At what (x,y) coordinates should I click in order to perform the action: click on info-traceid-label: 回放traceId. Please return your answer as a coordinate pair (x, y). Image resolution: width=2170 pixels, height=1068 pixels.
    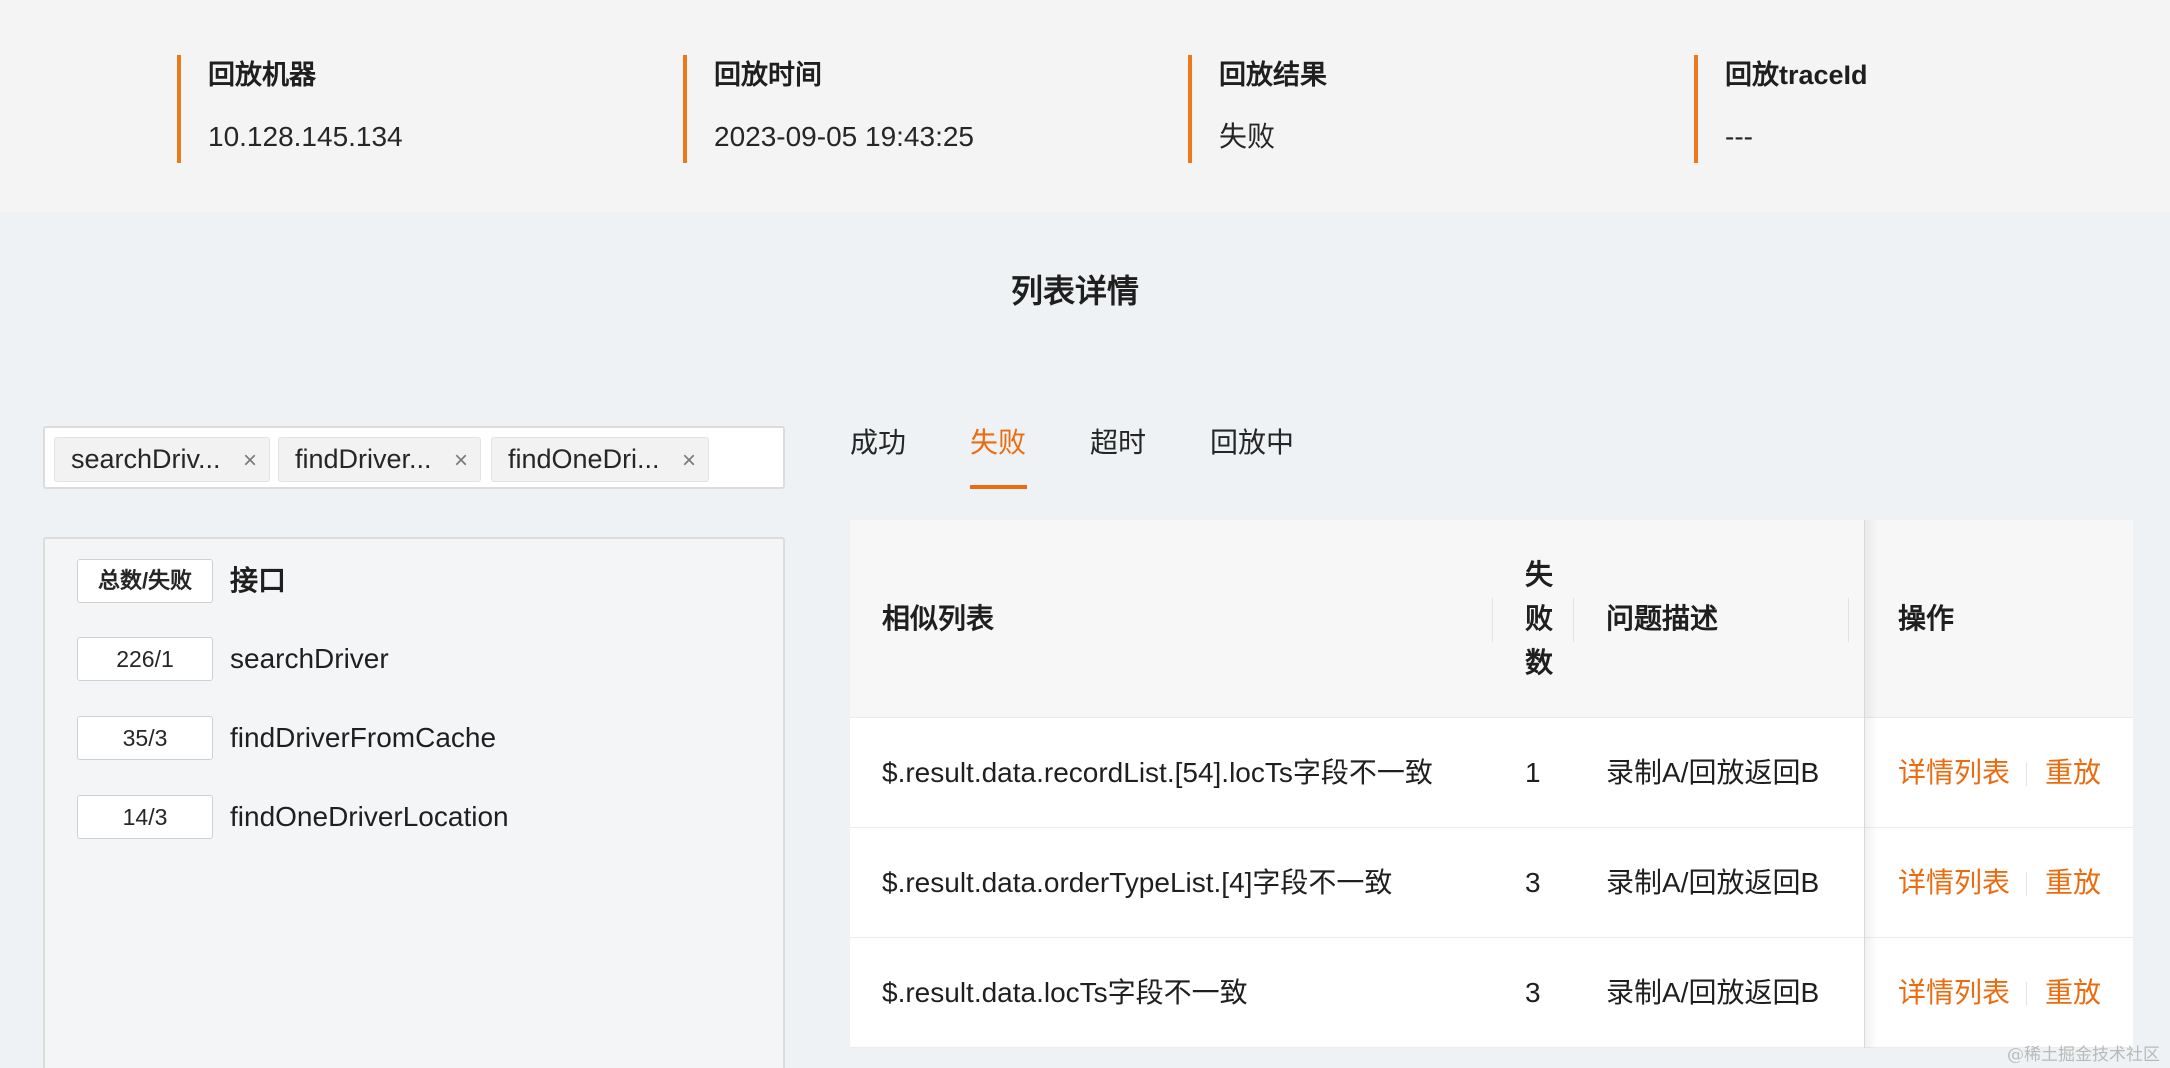
    Looking at the image, I should click on (1796, 75).